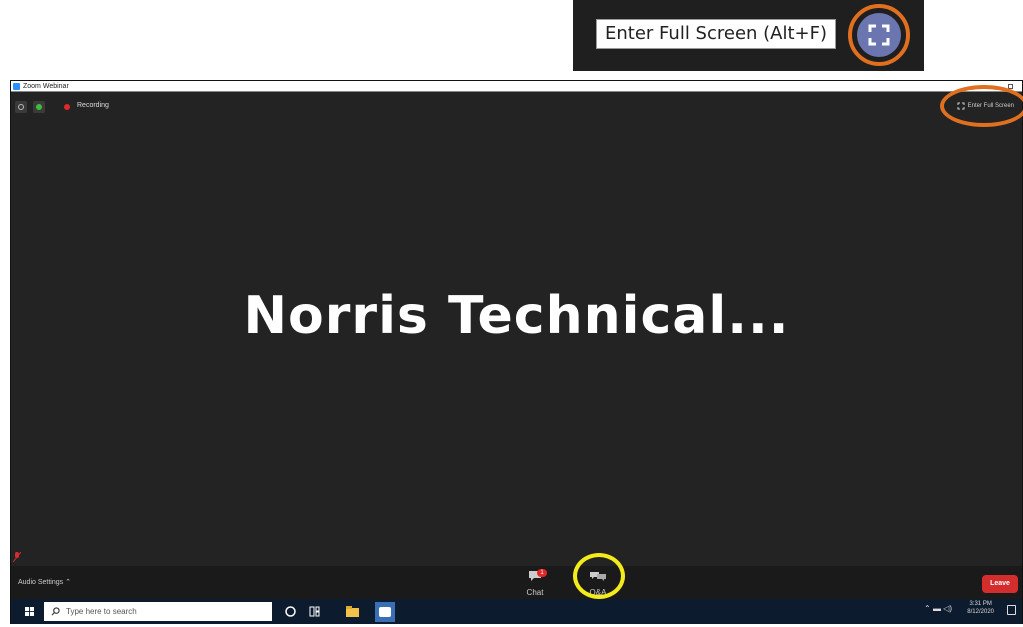 The width and height of the screenshot is (1023, 627). Describe the element at coordinates (1011, 610) in the screenshot. I see `notification-icon` at that location.